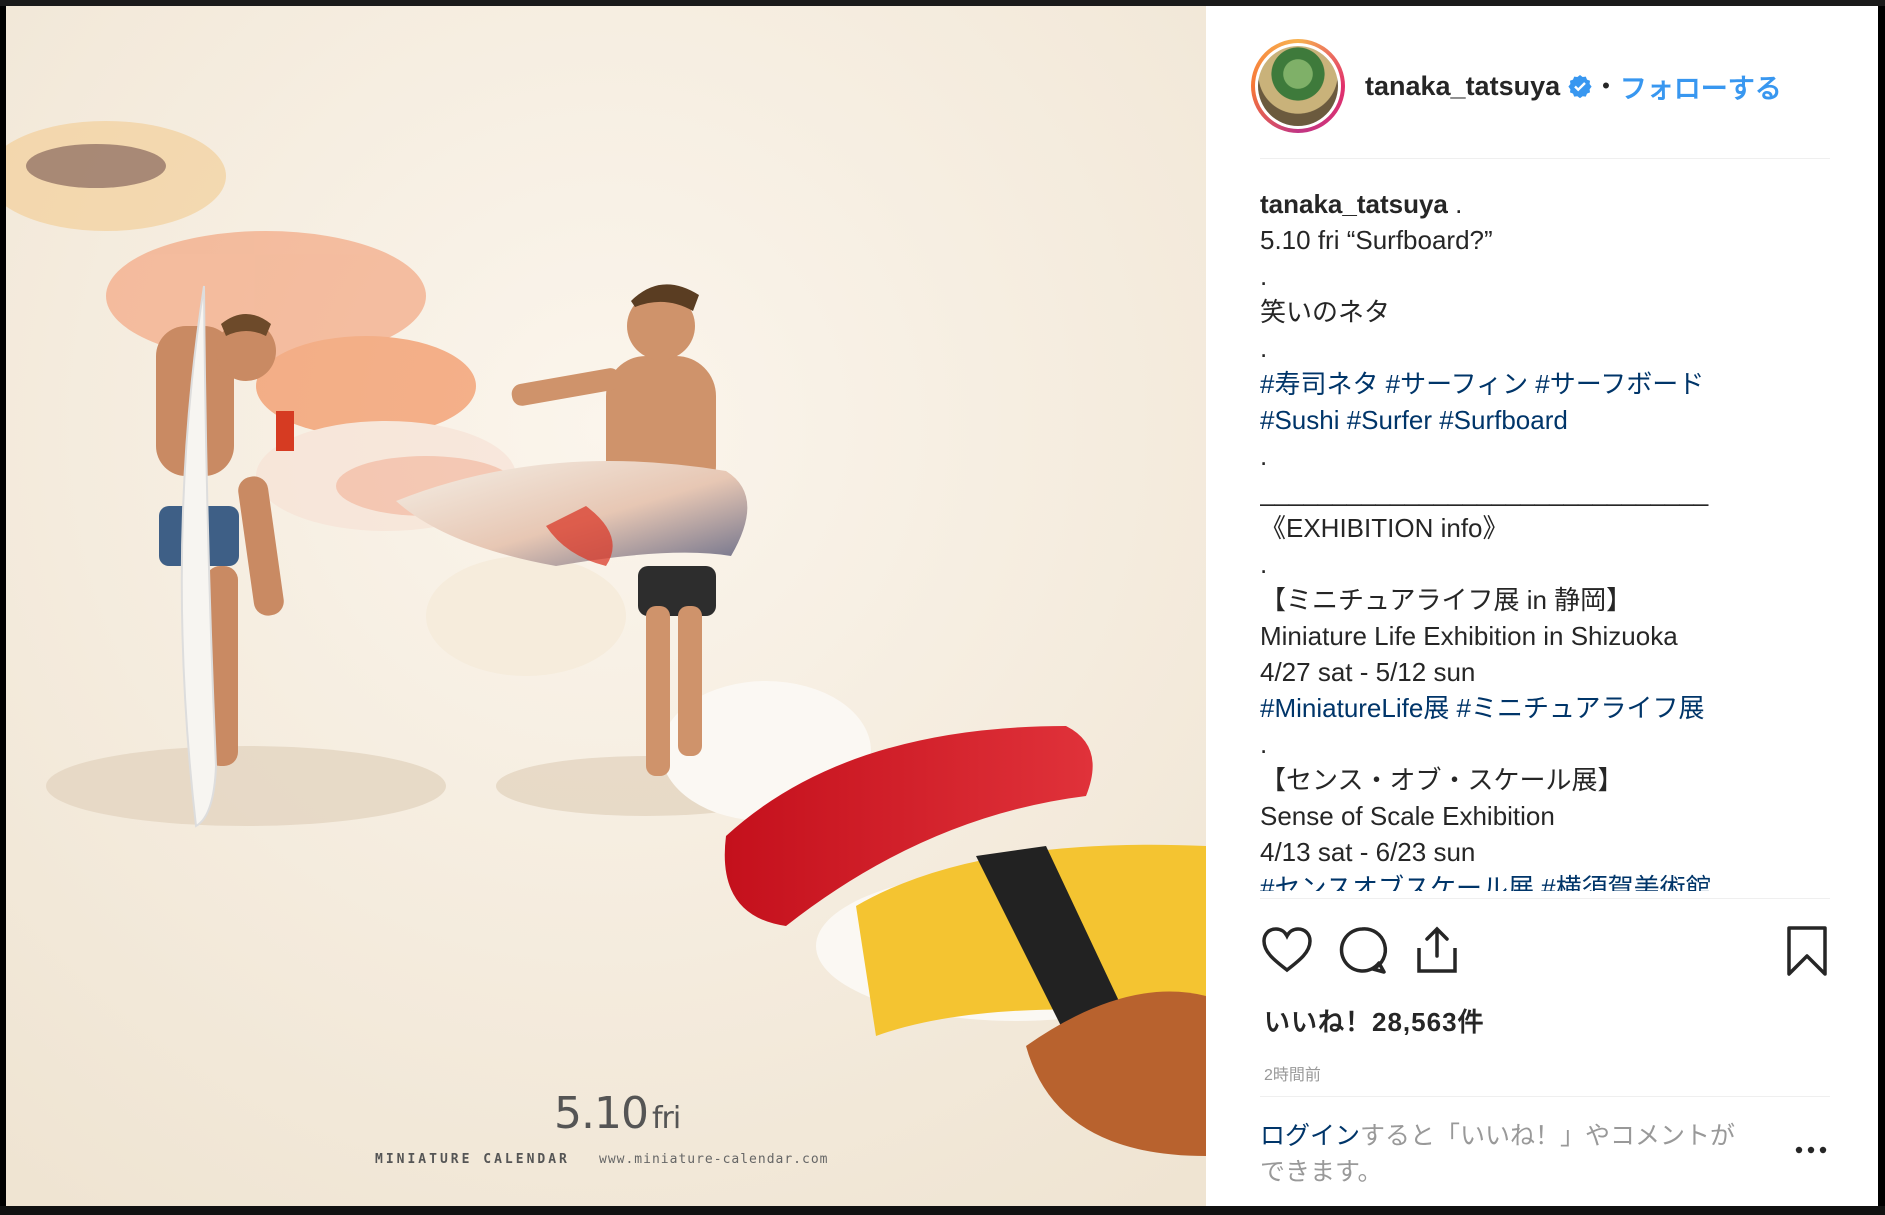 The width and height of the screenshot is (1885, 1215). I want to click on comment-icon, so click(1362, 951).